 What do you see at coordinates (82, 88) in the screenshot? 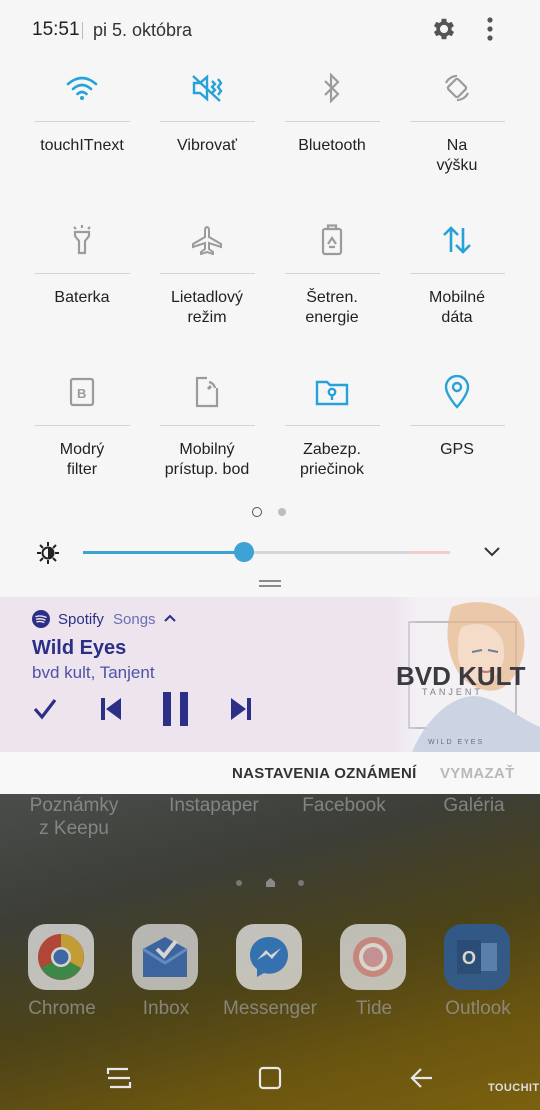
I see `wifi-icon` at bounding box center [82, 88].